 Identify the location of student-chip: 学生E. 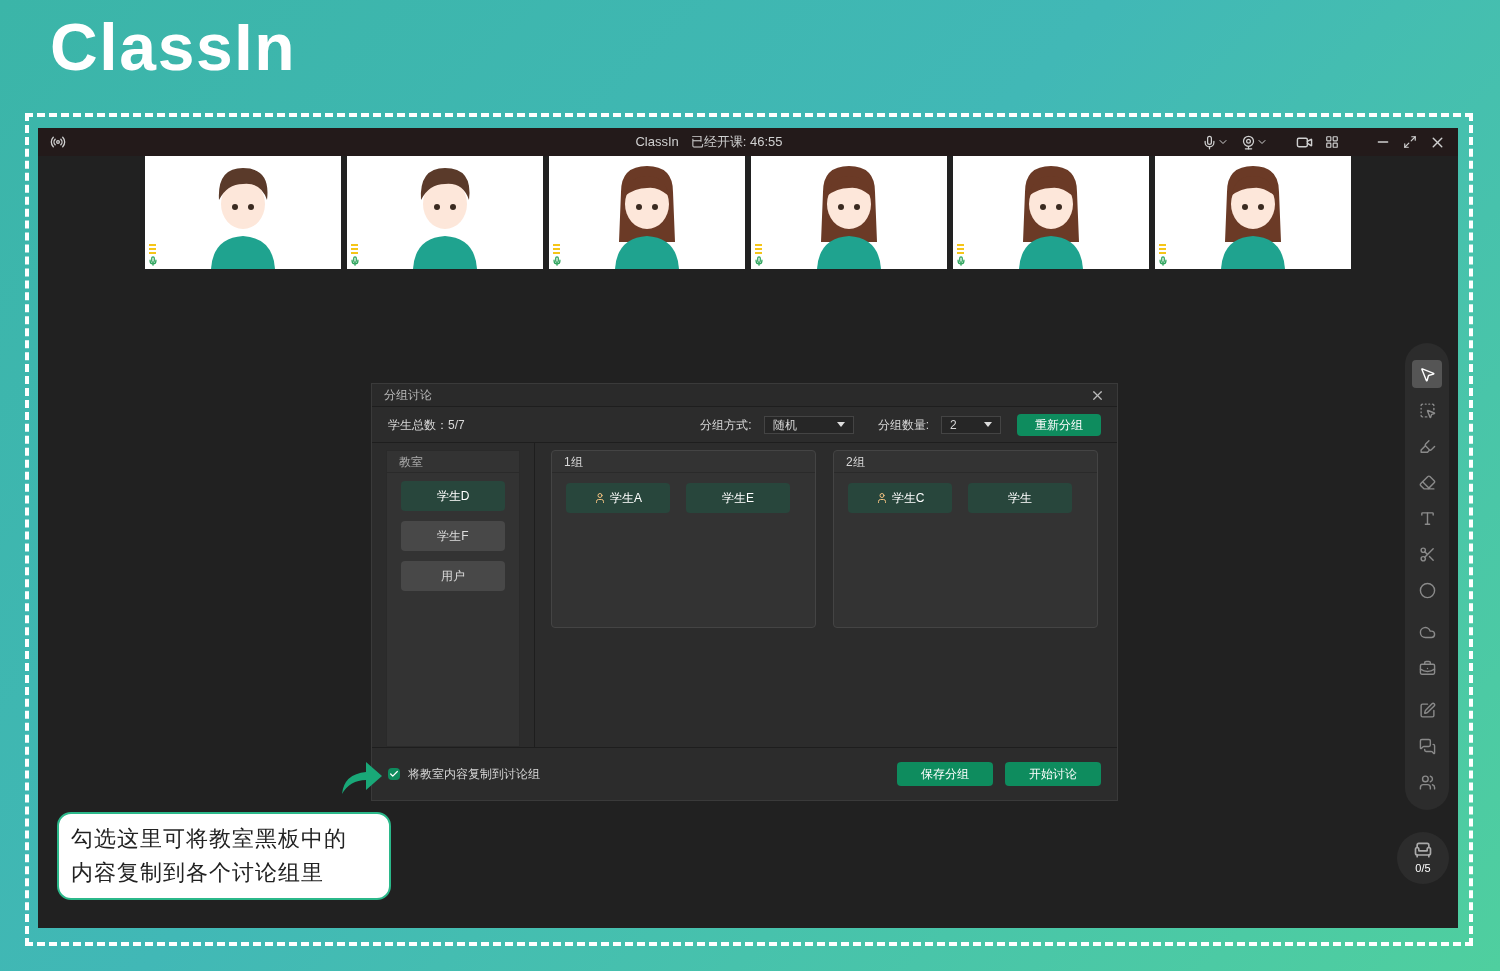
(738, 498).